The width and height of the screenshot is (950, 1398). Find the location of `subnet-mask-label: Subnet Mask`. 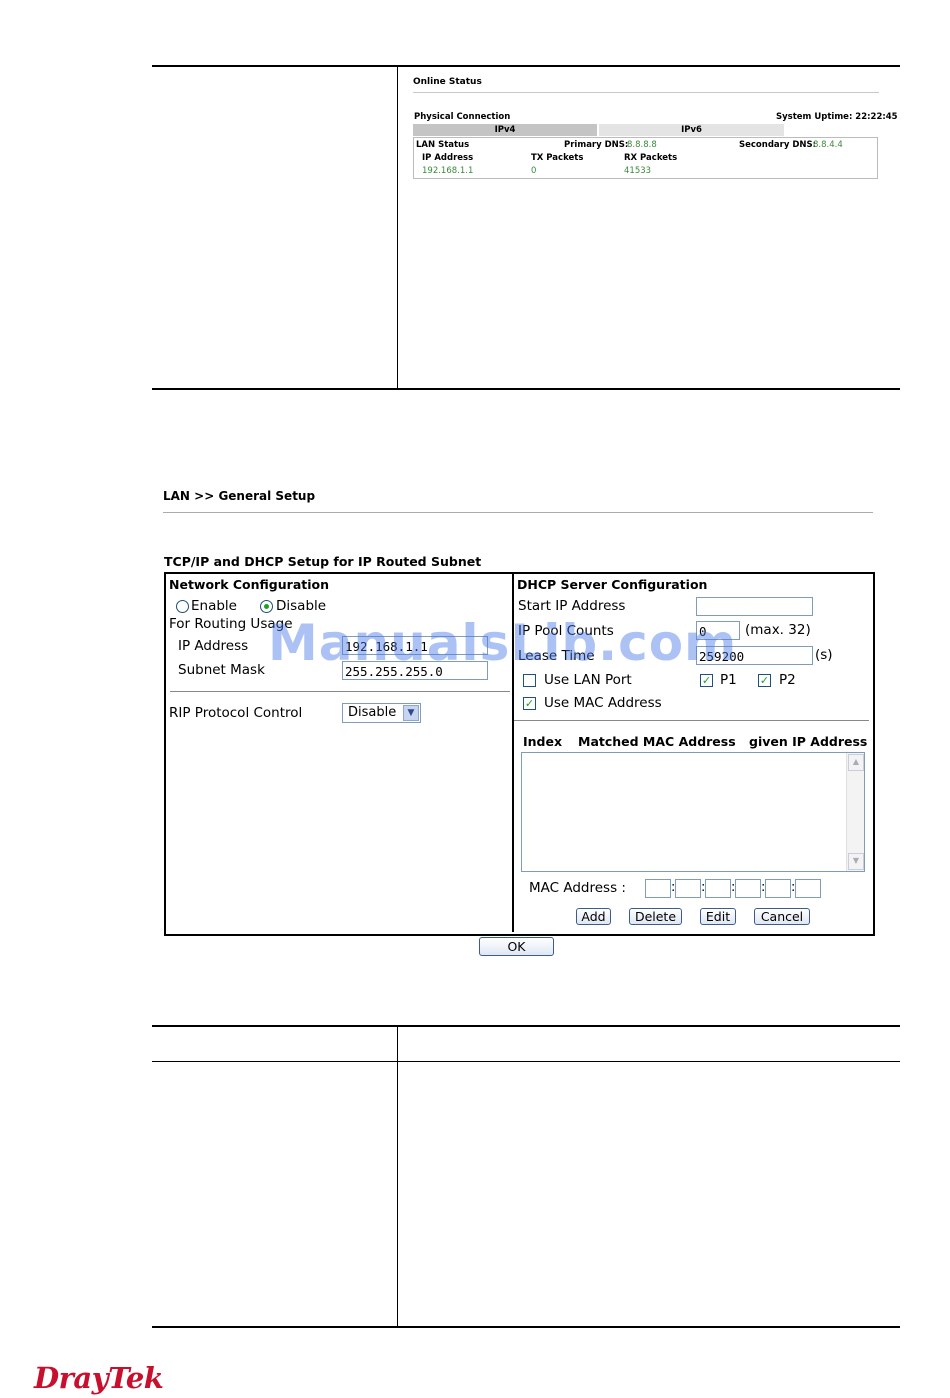

subnet-mask-label: Subnet Mask is located at coordinates (221, 670).